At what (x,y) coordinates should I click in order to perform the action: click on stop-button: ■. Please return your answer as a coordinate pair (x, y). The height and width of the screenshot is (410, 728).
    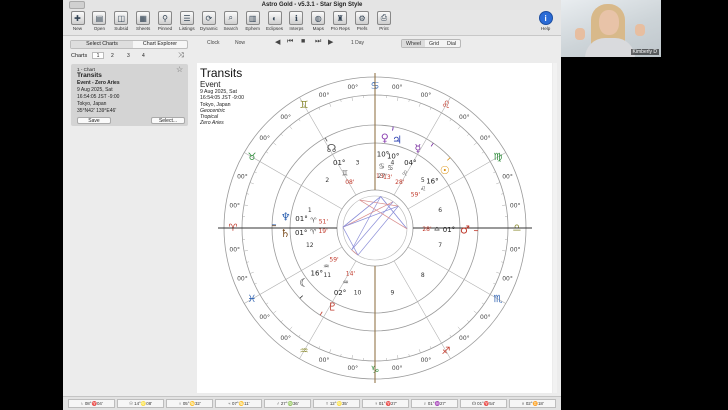
    Looking at the image, I should click on (303, 41).